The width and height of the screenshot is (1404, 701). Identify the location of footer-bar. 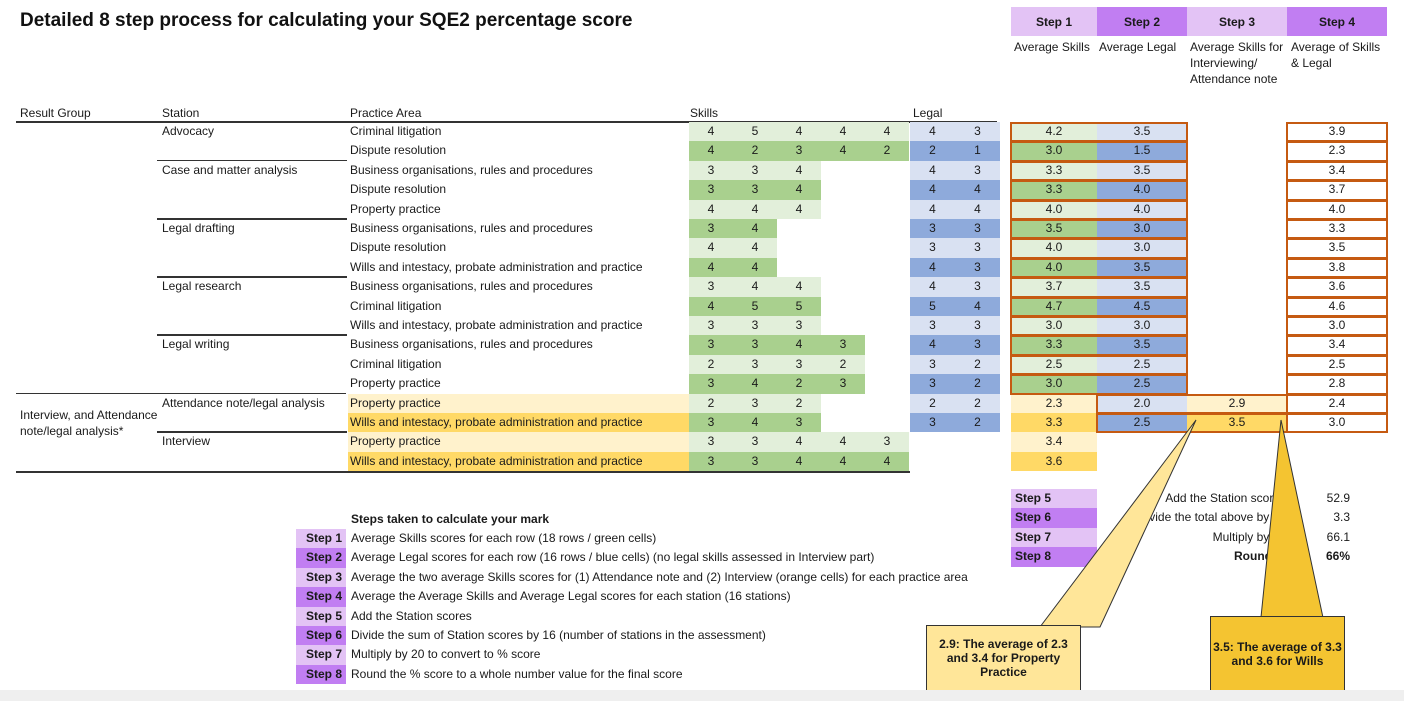
(702, 695).